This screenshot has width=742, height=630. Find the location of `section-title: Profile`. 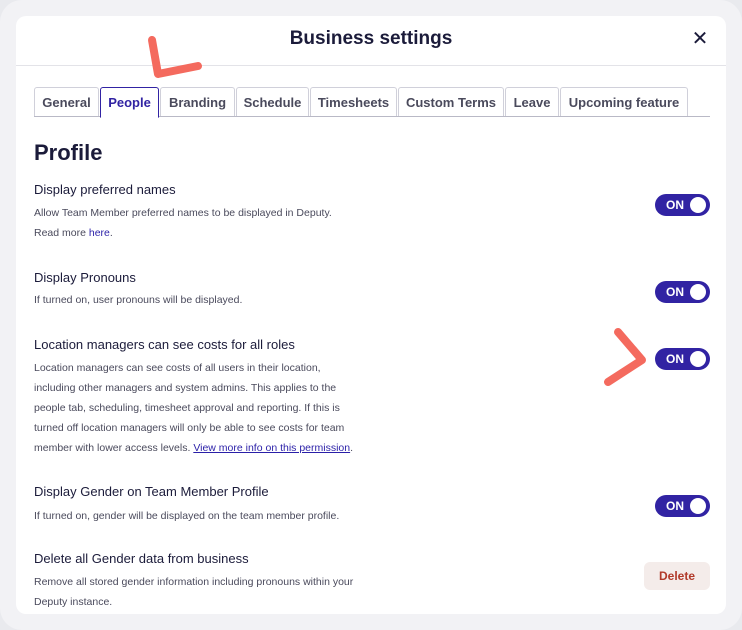

section-title: Profile is located at coordinates (68, 152).